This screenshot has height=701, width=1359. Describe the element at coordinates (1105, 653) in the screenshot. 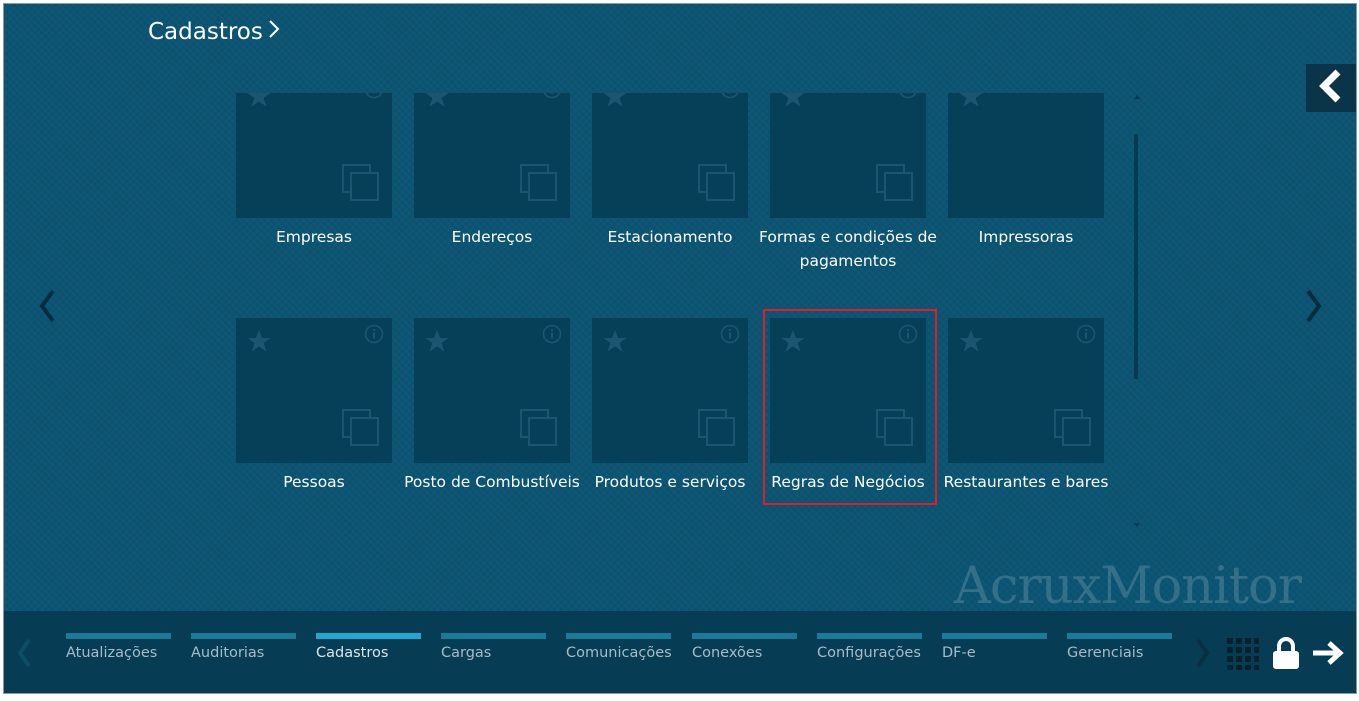

I see `tab-label: Gerenciais` at that location.